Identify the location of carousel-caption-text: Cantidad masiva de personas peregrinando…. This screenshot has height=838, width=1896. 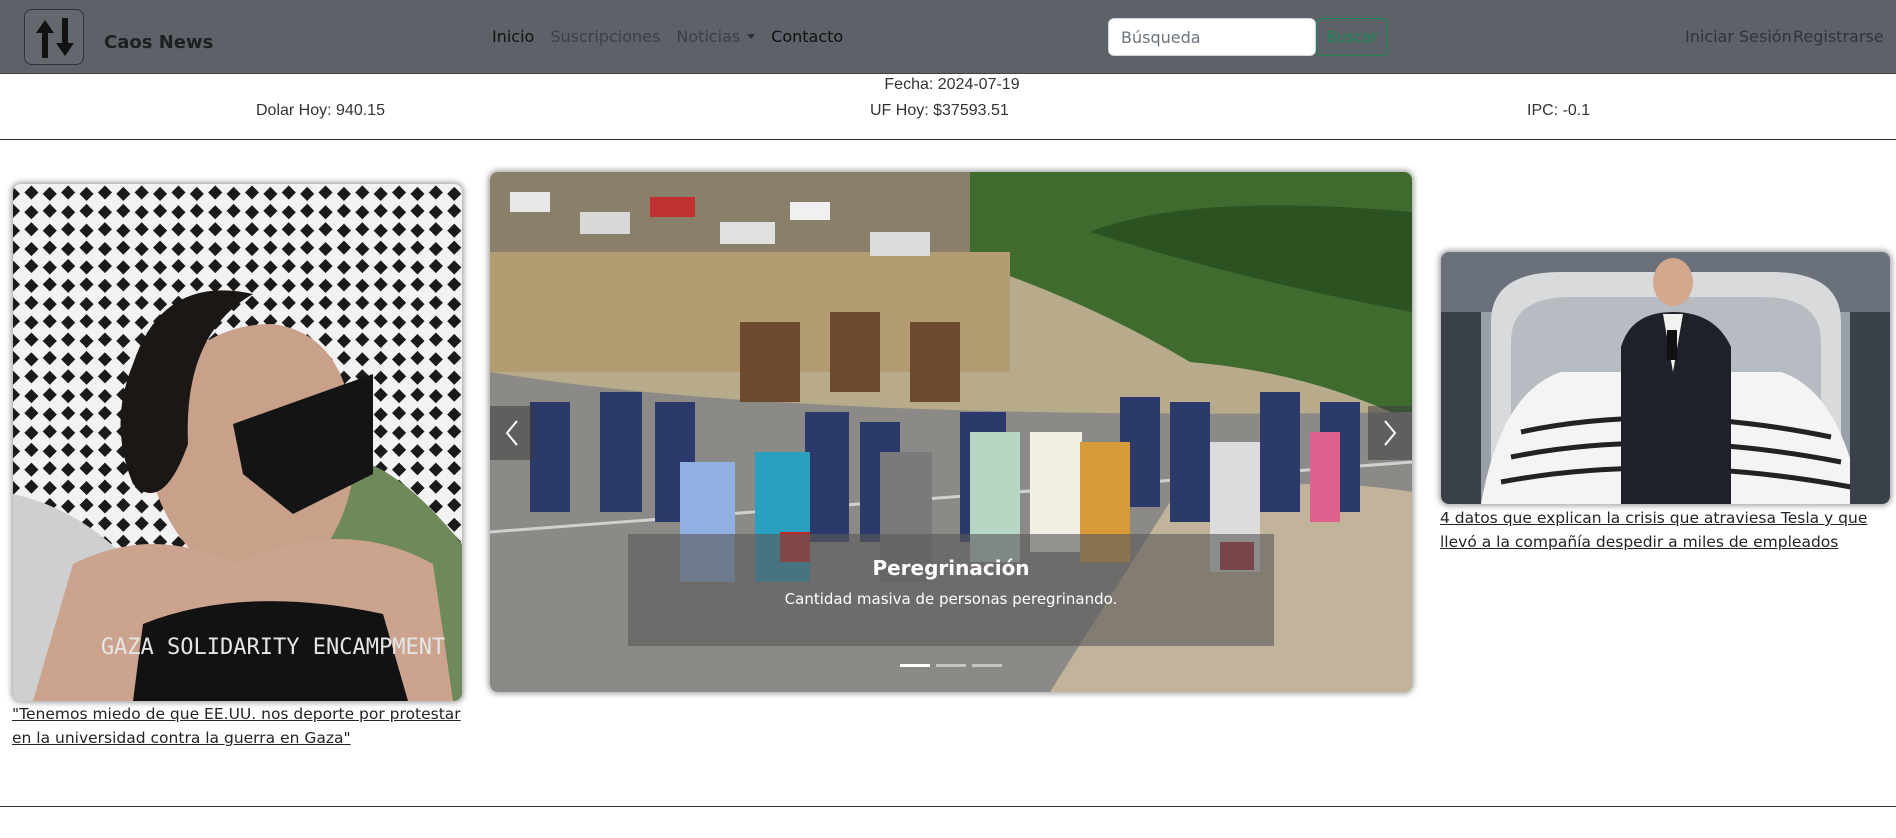
(951, 599).